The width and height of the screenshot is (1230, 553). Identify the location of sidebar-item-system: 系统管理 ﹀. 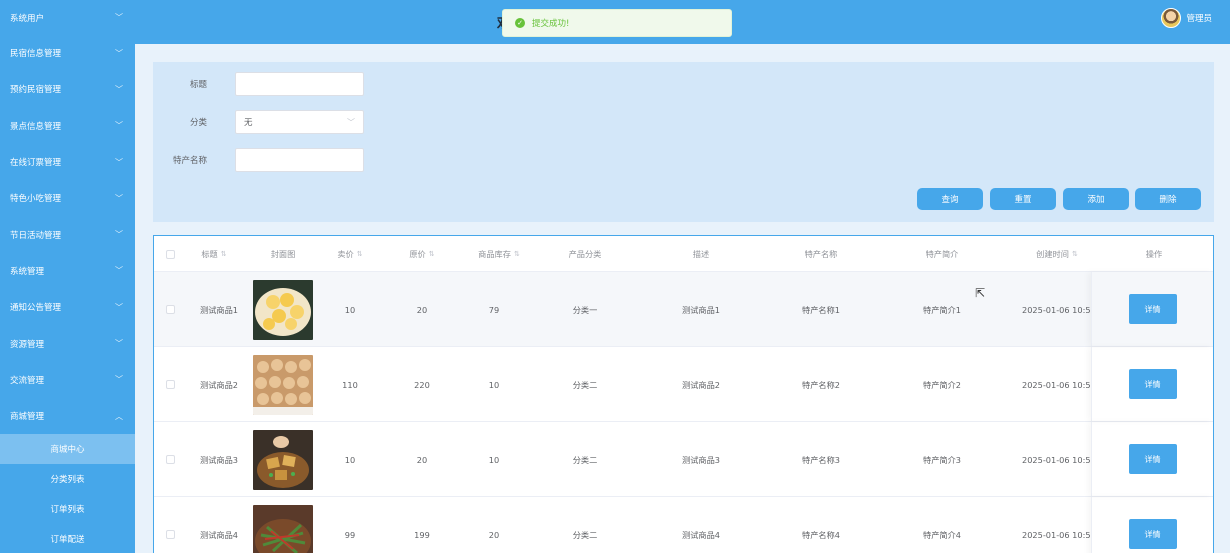
(67, 271).